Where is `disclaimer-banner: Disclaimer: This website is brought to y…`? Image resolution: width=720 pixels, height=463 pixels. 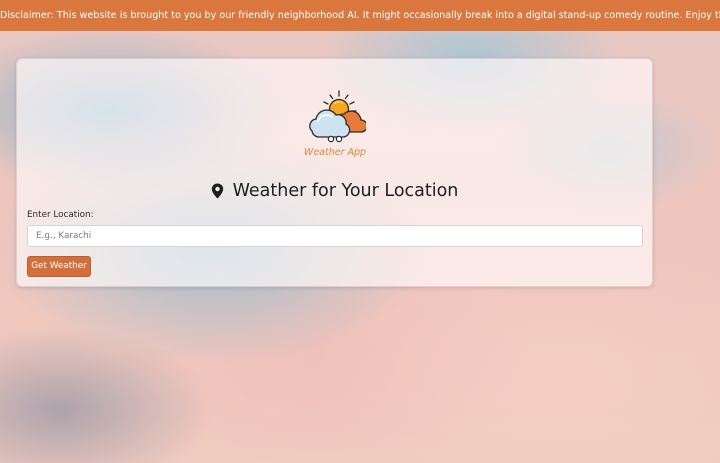
disclaimer-banner: Disclaimer: This website is brought to y… is located at coordinates (360, 15).